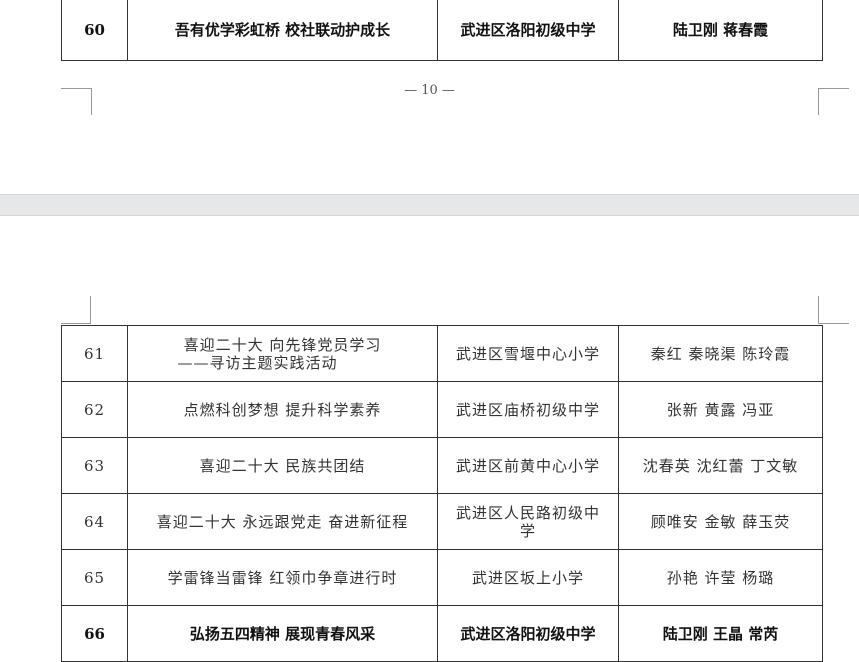 Image resolution: width=859 pixels, height=662 pixels. What do you see at coordinates (282, 344) in the screenshot?
I see `project-title-line: 喜迎二十大 向先锋党员学习` at bounding box center [282, 344].